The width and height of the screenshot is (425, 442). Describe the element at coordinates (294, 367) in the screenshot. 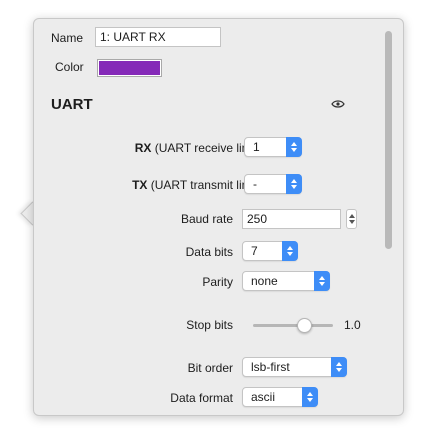

I see `bit-order-select: lsb-first` at that location.